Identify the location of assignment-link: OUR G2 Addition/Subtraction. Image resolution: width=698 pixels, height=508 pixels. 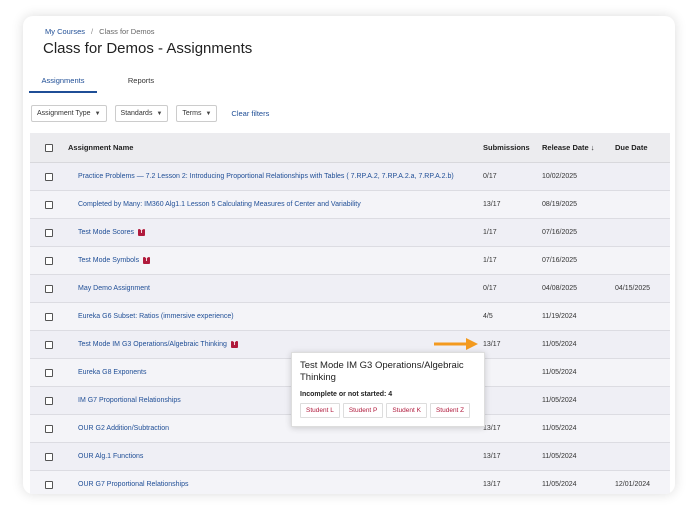
(123, 428).